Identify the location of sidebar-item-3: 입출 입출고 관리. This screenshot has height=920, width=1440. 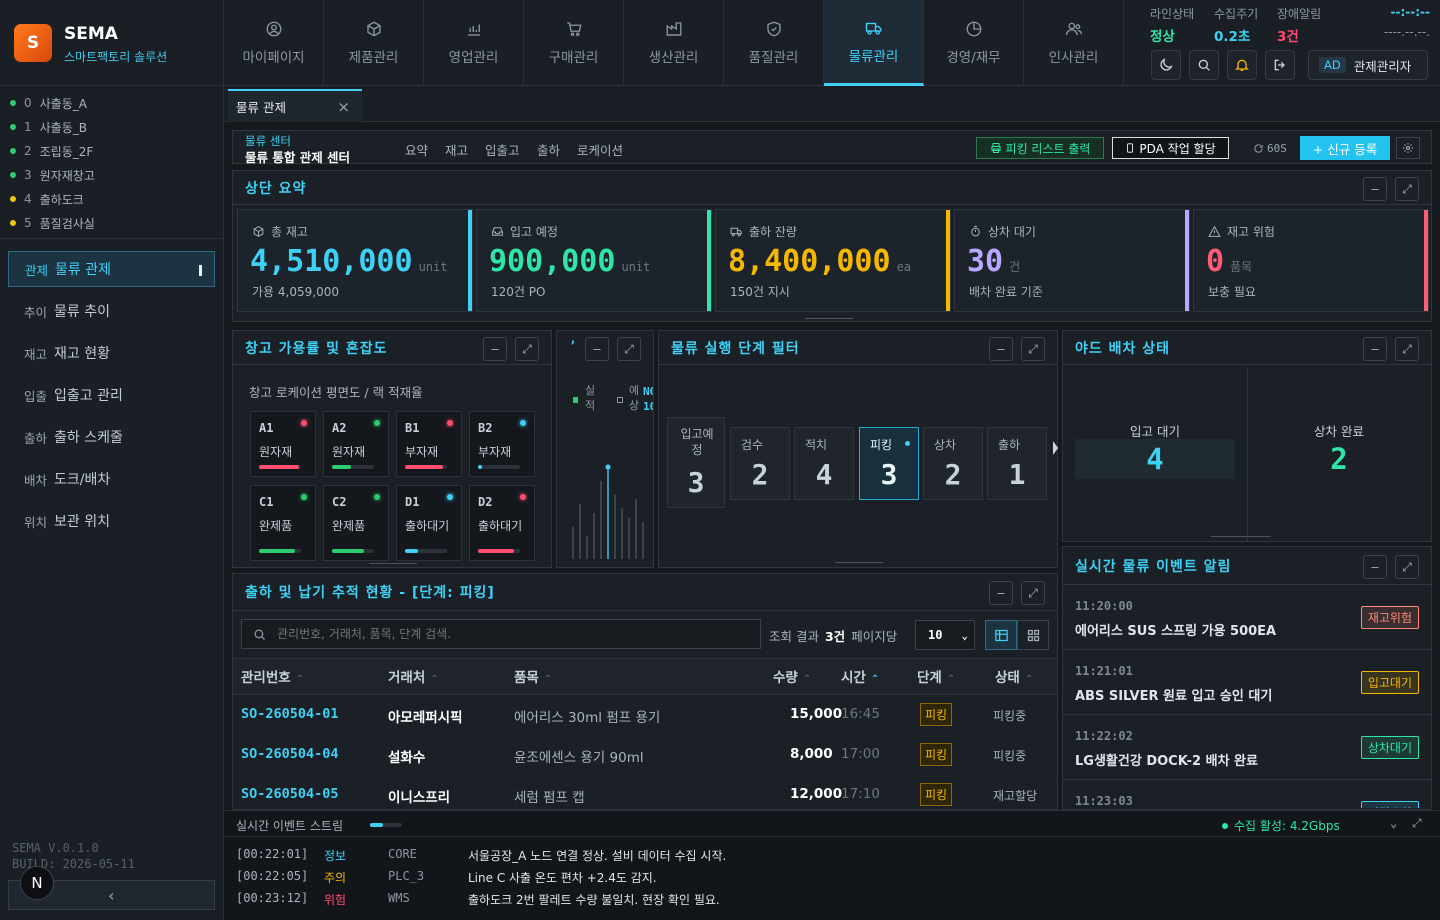
(111, 395).